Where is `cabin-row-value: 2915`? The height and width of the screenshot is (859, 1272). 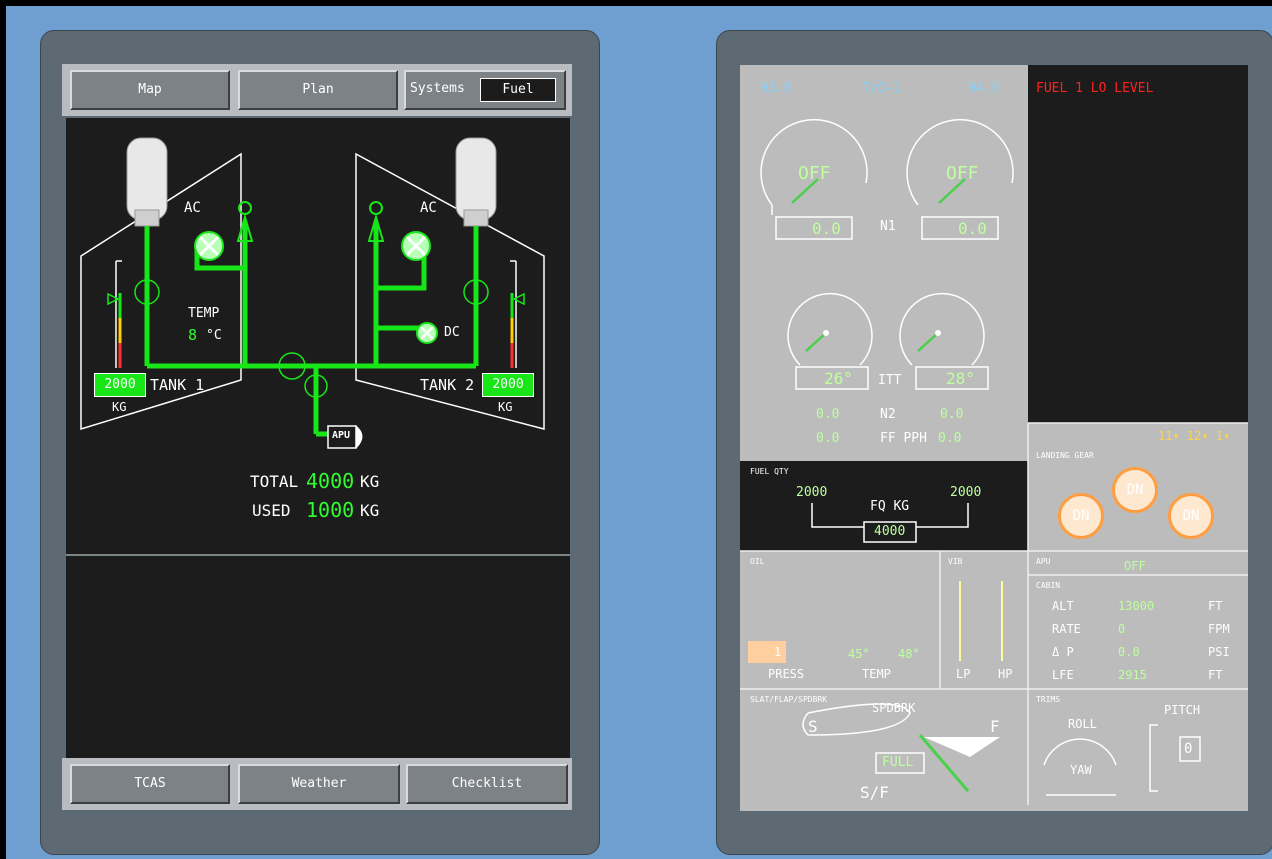
cabin-row-value: 2915 is located at coordinates (1132, 675).